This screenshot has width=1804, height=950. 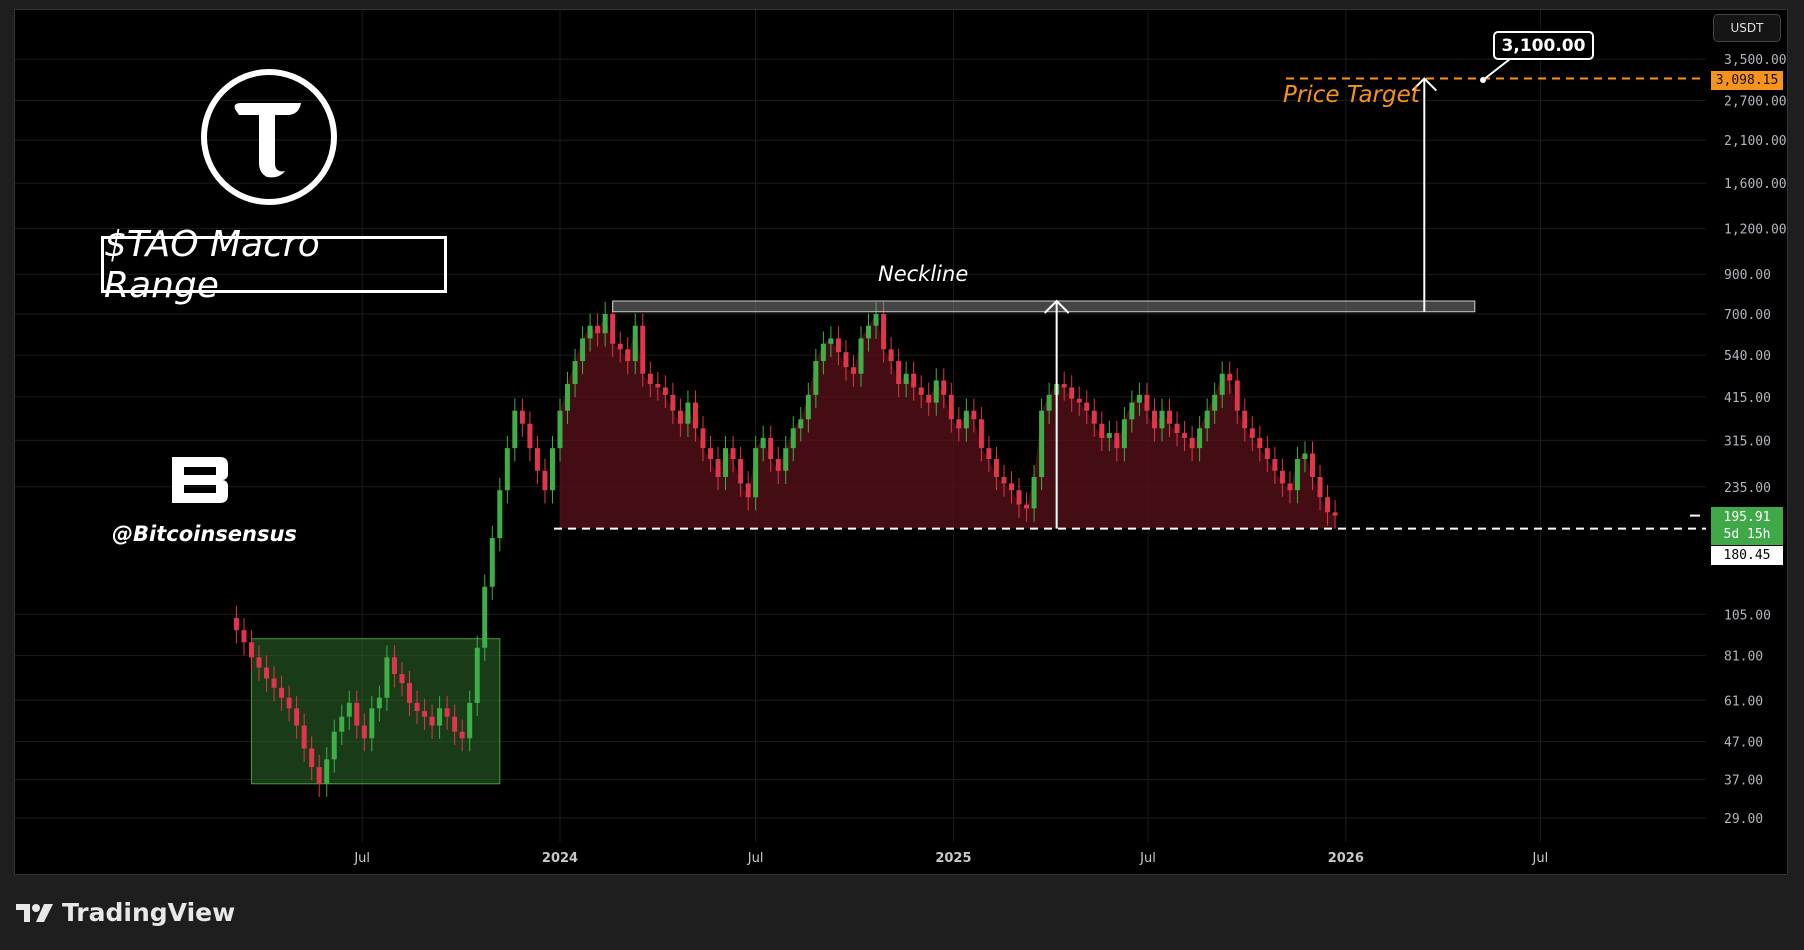 I want to click on price-target-label: Price Target, so click(x=1351, y=95).